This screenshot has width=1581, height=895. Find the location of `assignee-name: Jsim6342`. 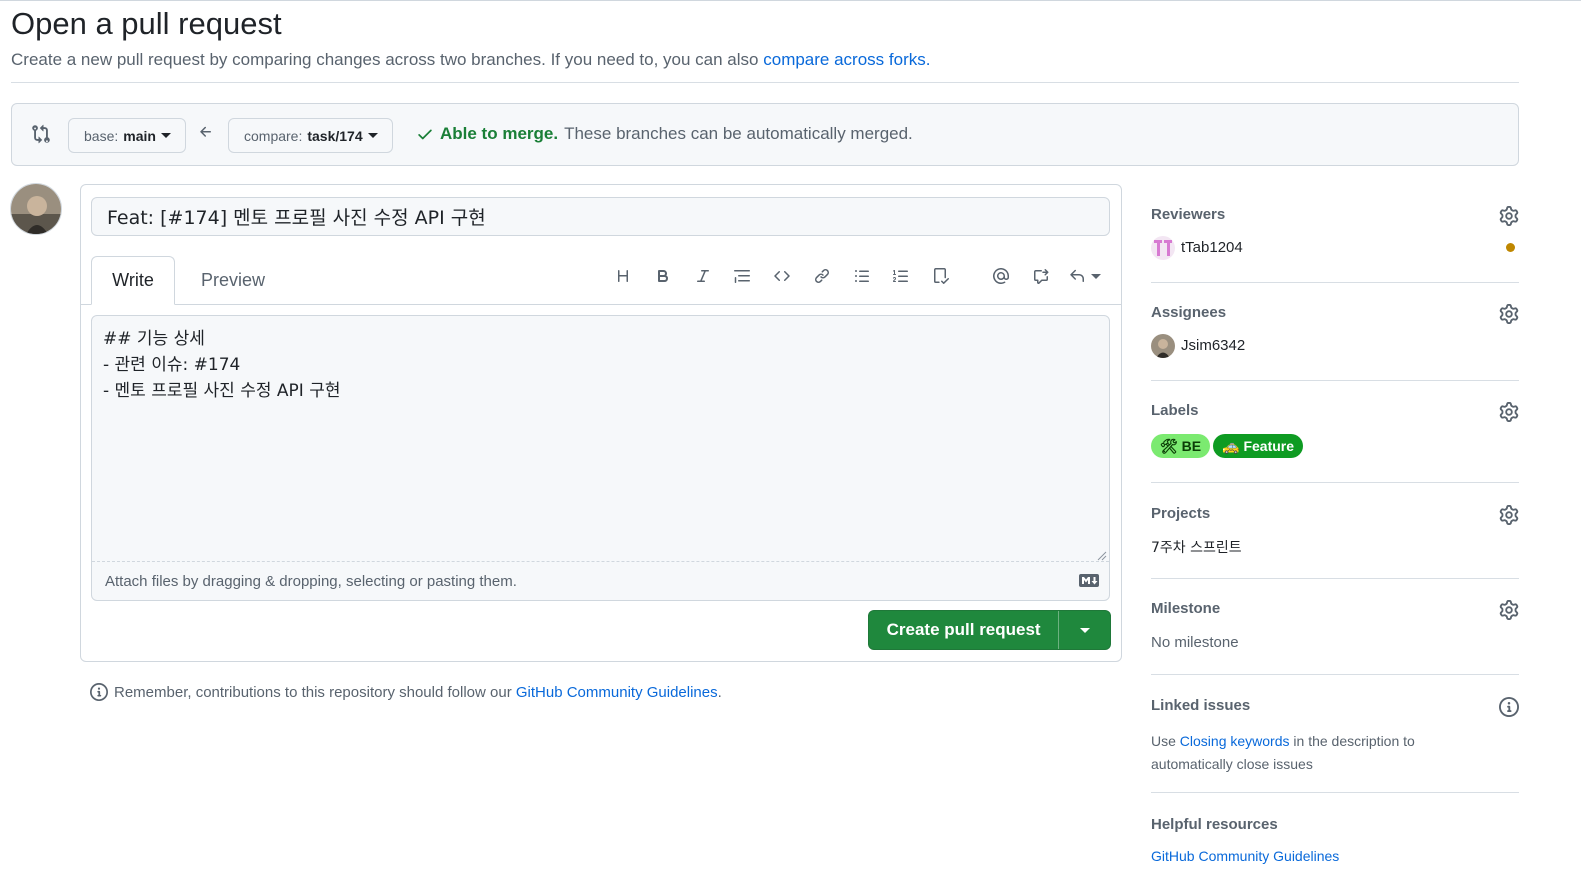

assignee-name: Jsim6342 is located at coordinates (1213, 345).